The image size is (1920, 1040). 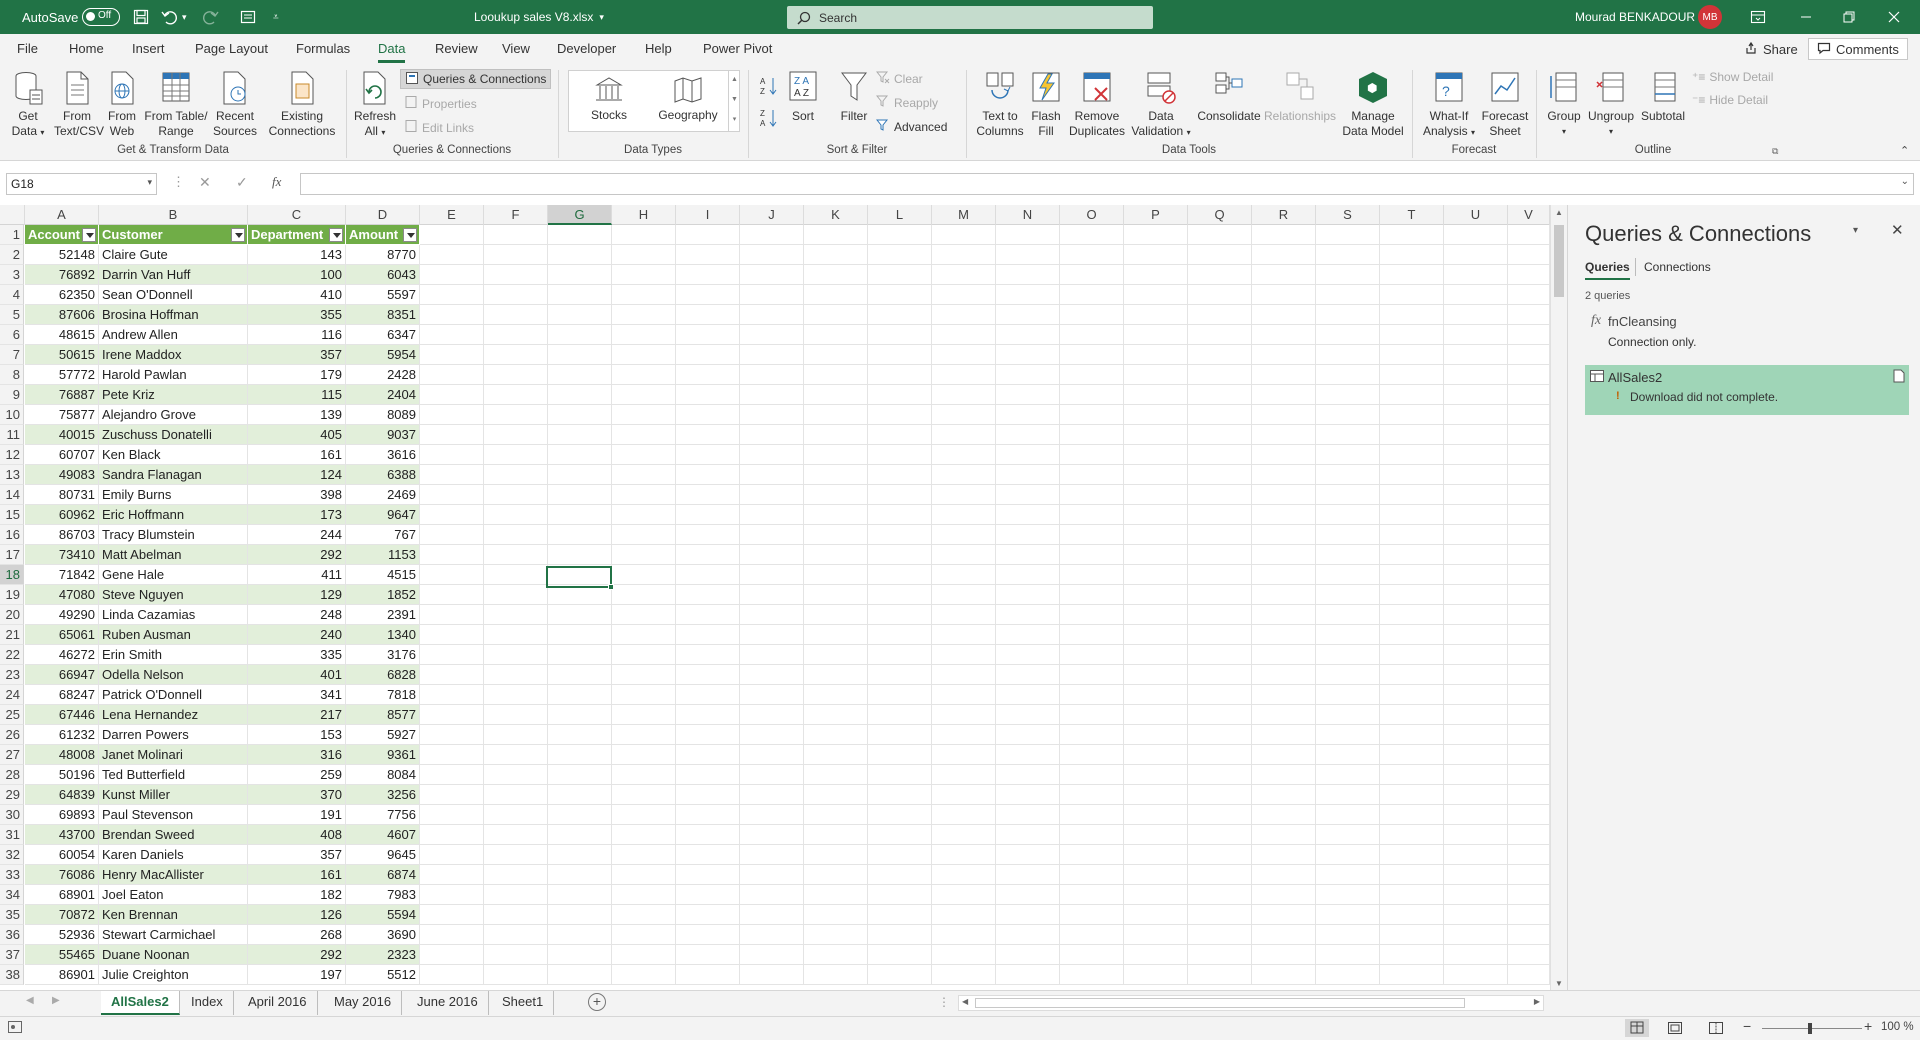 What do you see at coordinates (297, 375) in the screenshot?
I see `table-cell: 179` at bounding box center [297, 375].